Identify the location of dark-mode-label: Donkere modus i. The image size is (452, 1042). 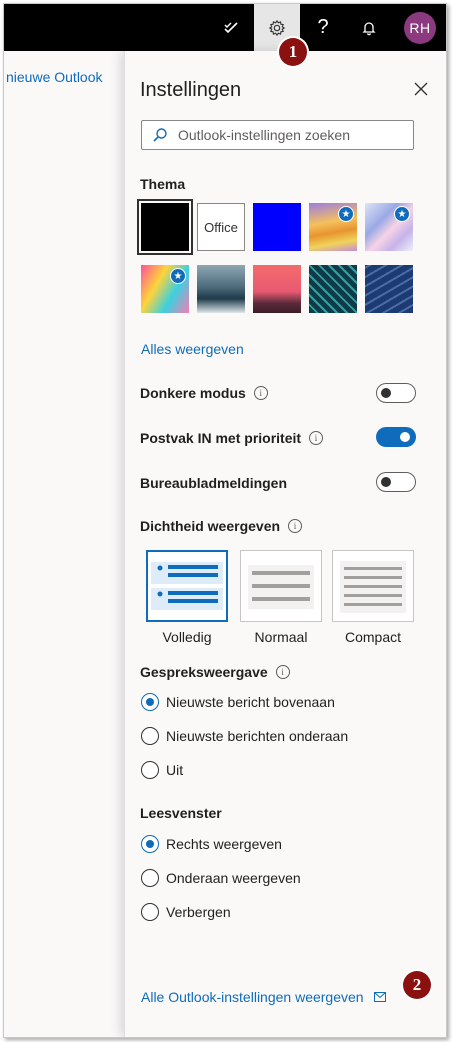
(204, 393).